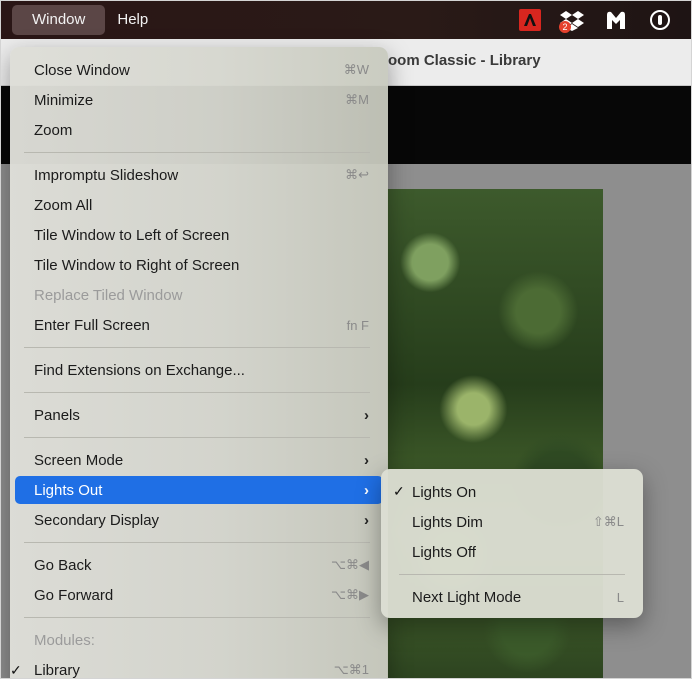 The height and width of the screenshot is (679, 692). I want to click on dropbox-icon: 2, so click(572, 20).